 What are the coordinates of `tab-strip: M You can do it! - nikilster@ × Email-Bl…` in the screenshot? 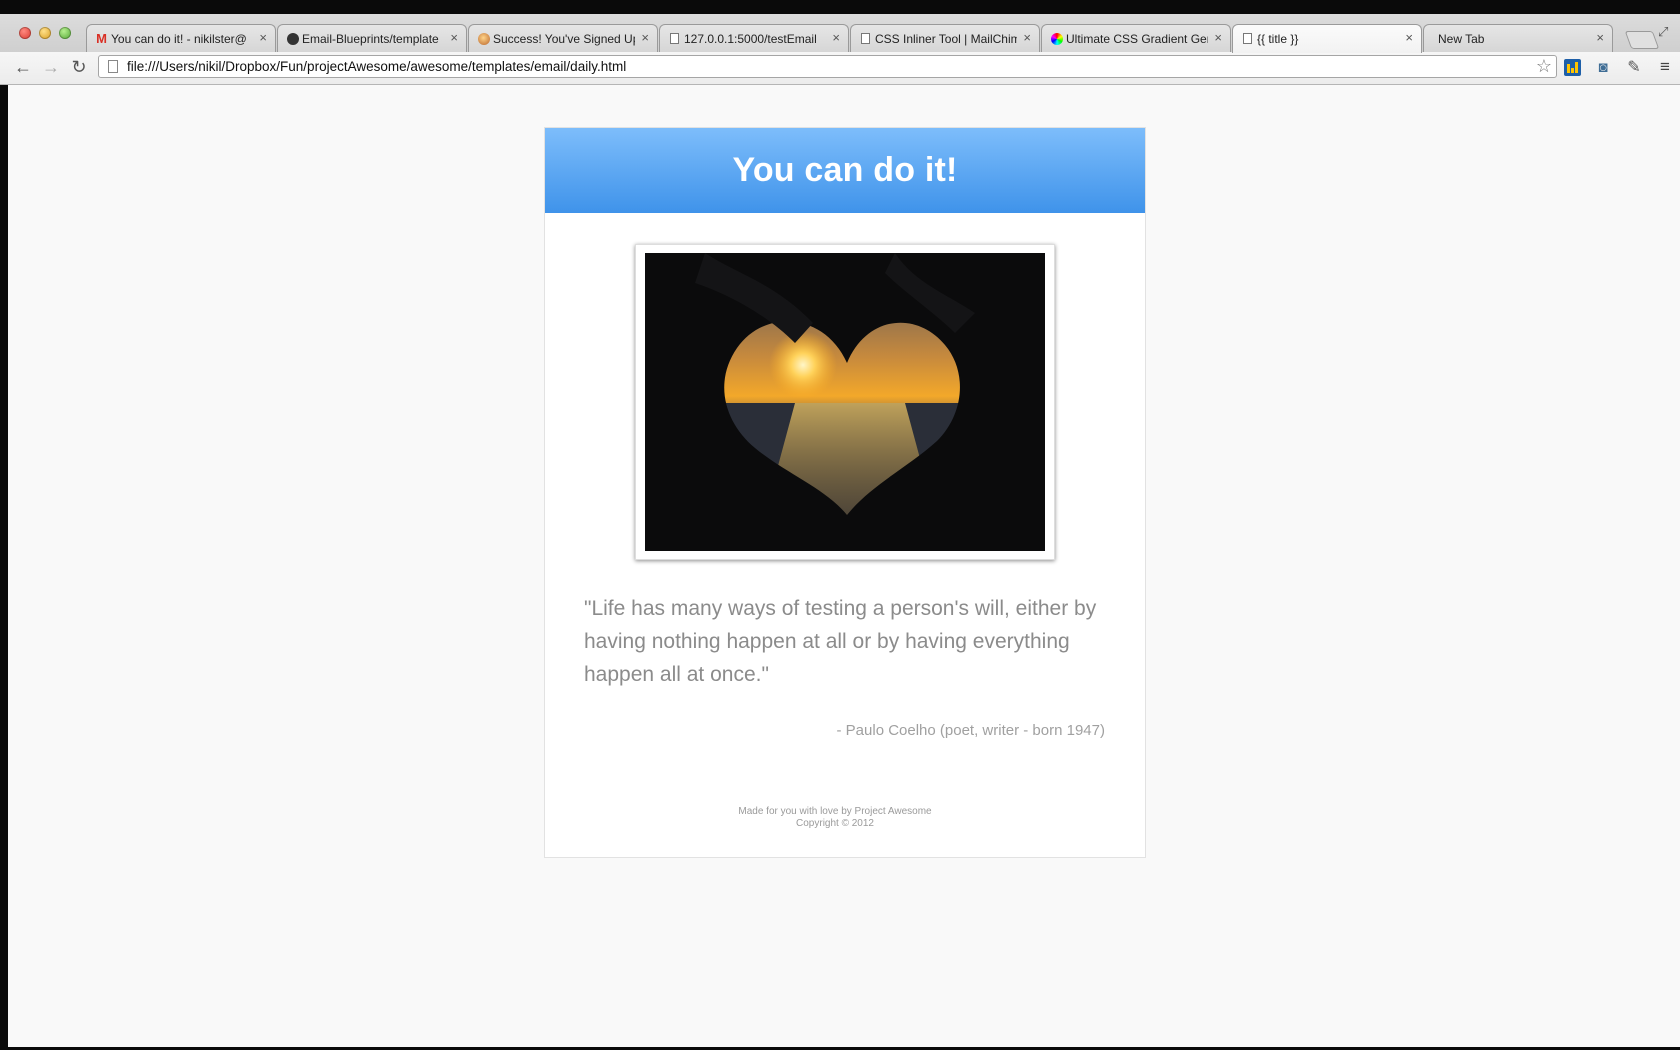 It's located at (840, 33).